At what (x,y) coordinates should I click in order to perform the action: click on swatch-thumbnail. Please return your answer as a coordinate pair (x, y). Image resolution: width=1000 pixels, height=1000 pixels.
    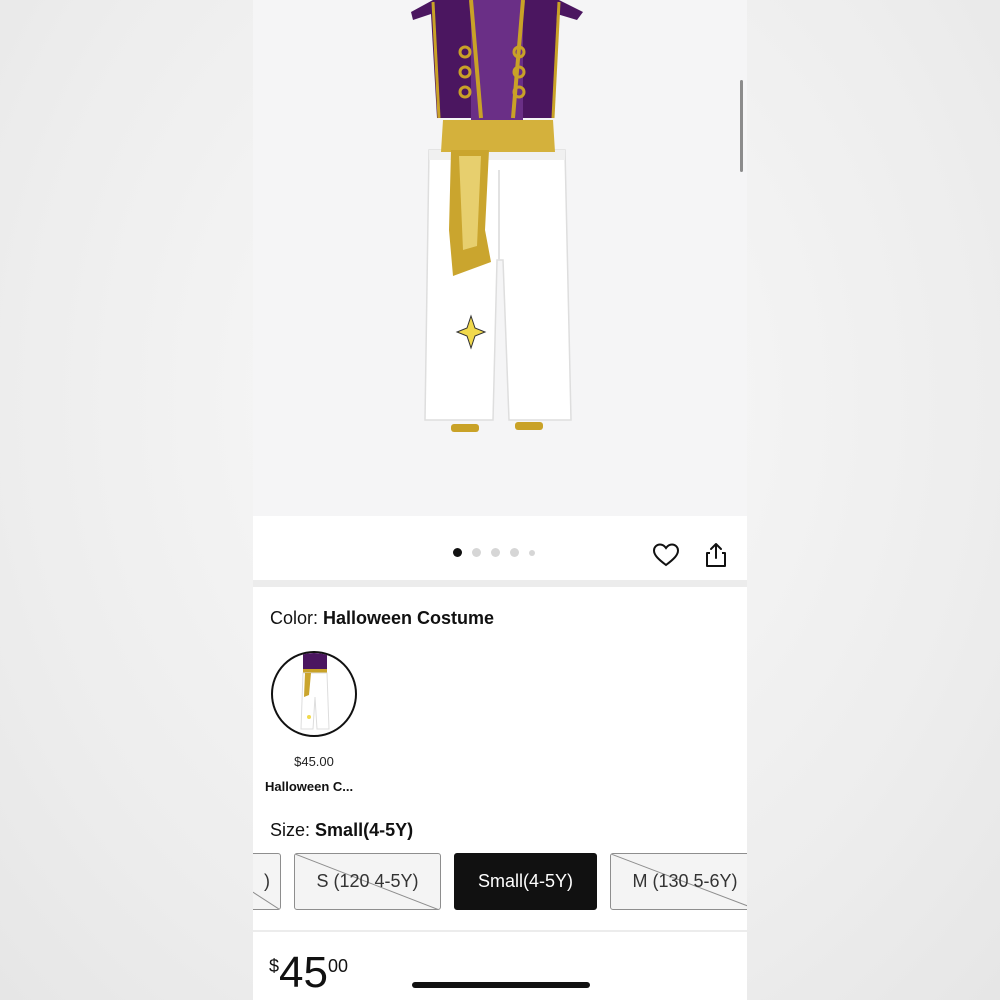
    Looking at the image, I should click on (315, 691).